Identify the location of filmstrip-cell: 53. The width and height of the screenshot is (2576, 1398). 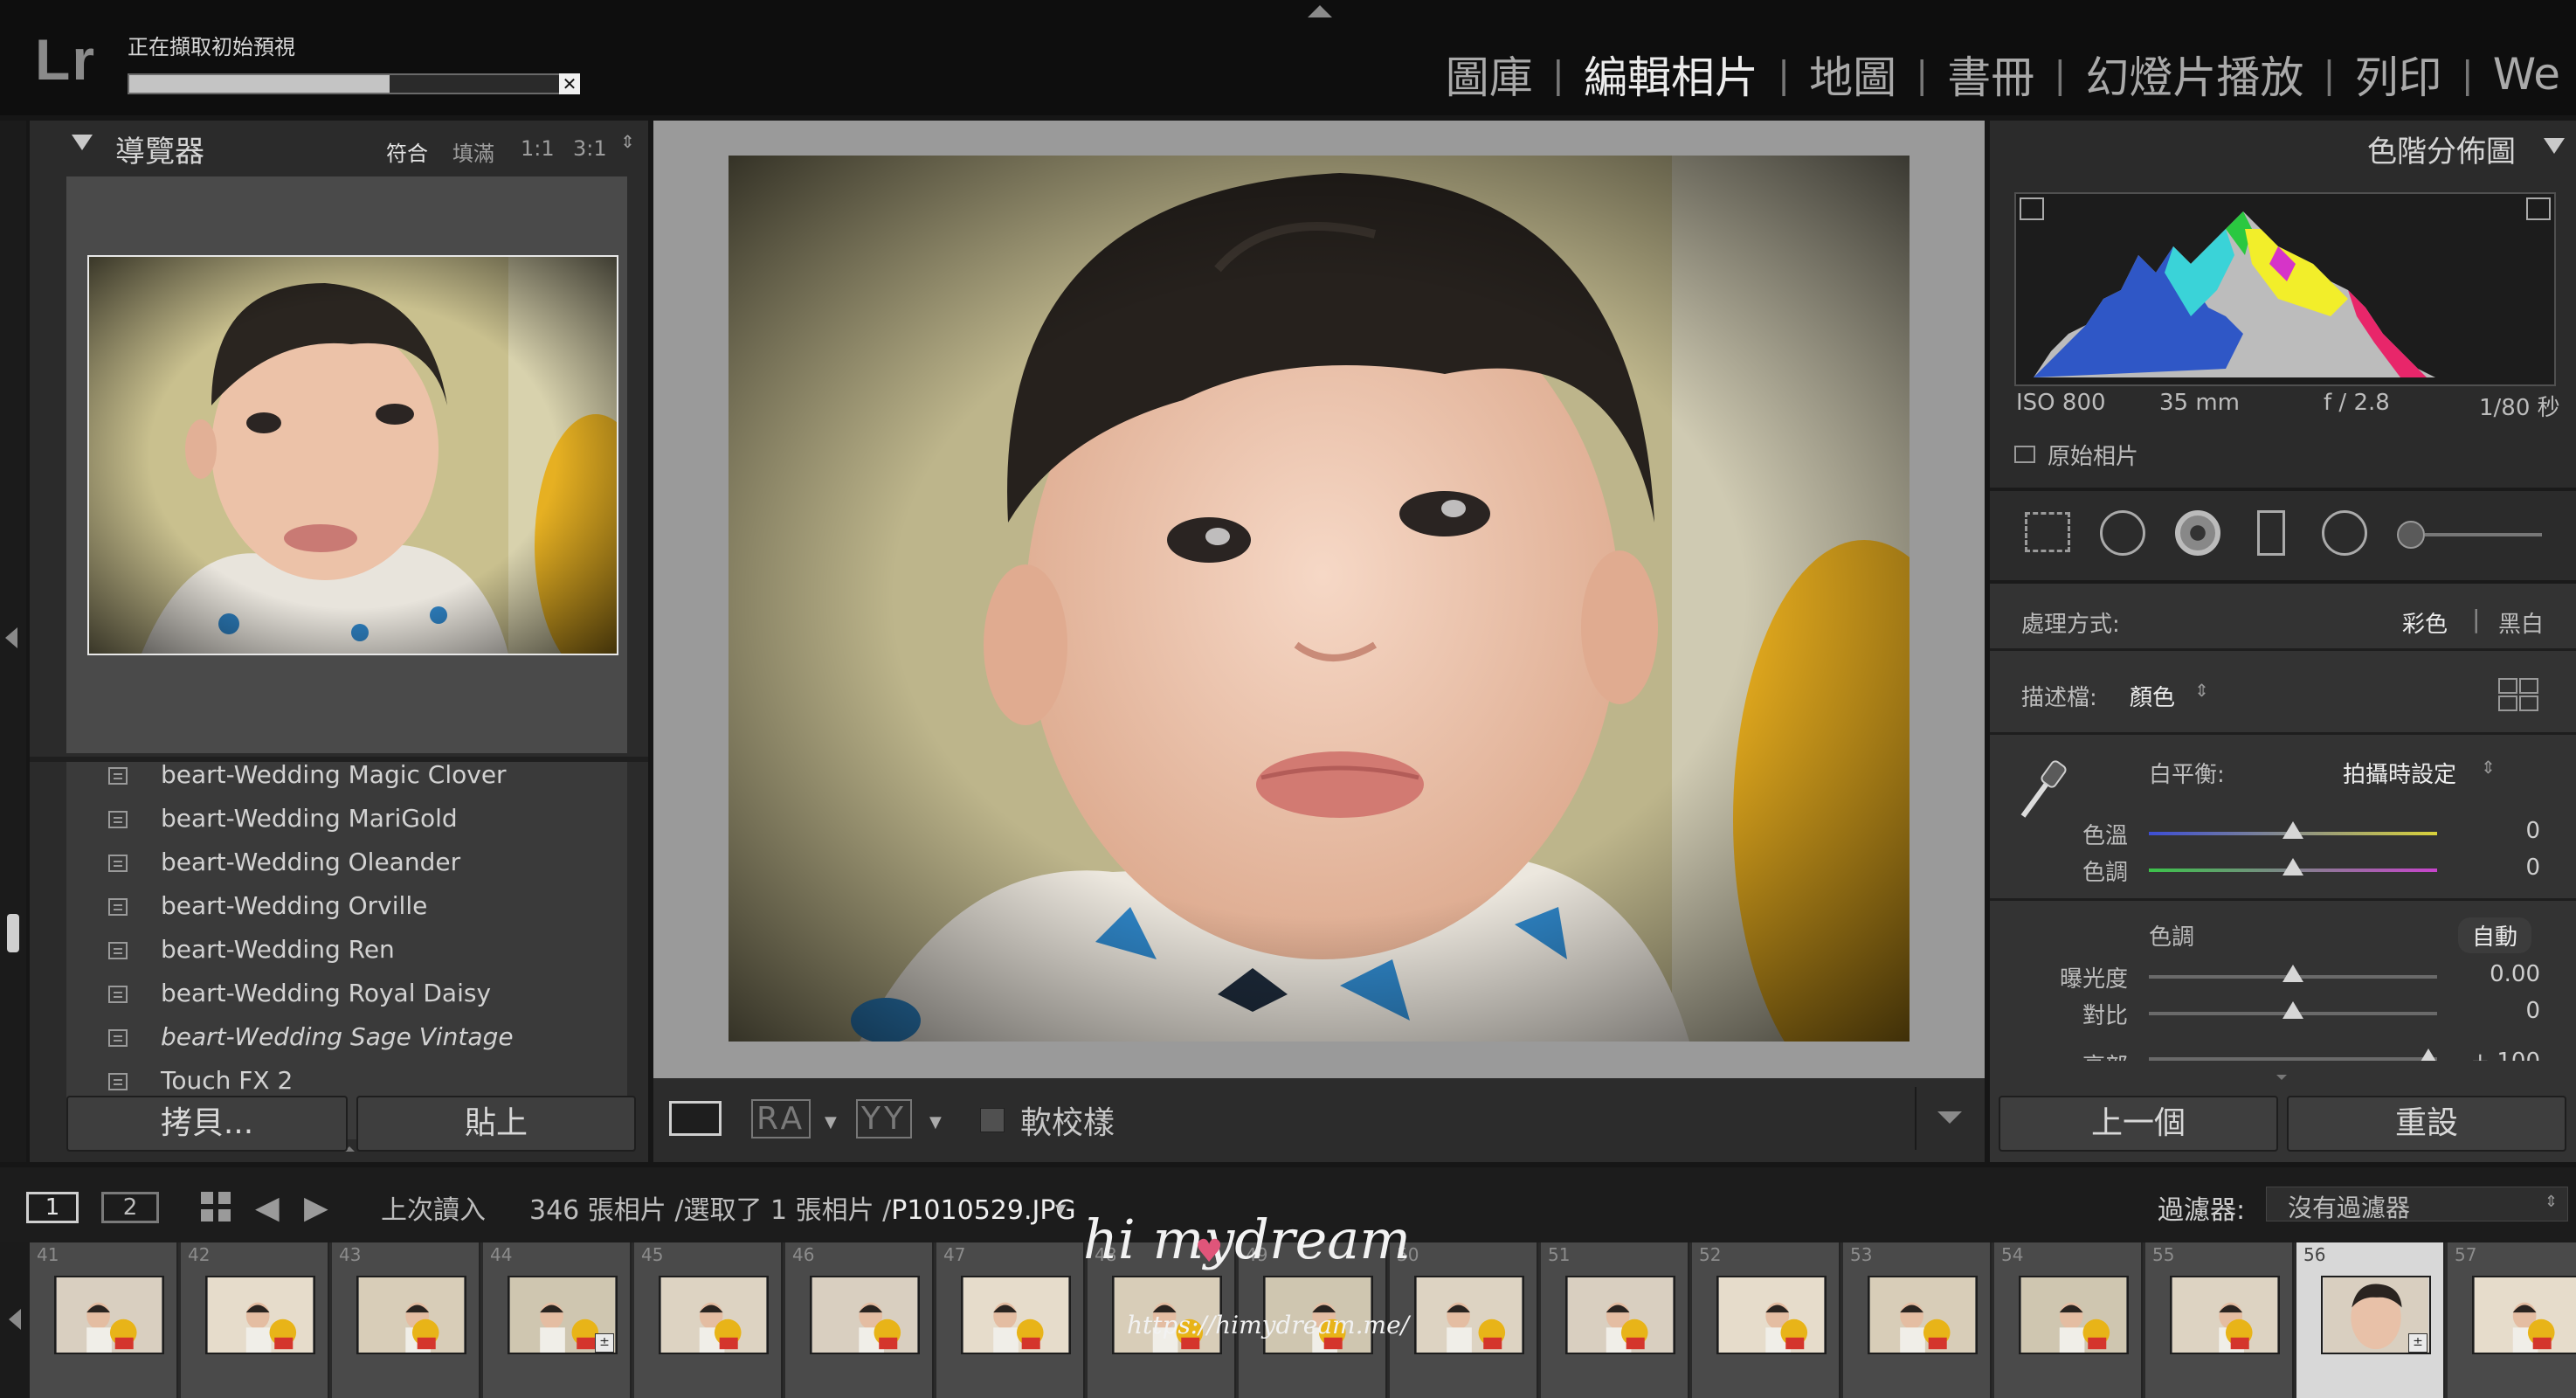
(1918, 1320).